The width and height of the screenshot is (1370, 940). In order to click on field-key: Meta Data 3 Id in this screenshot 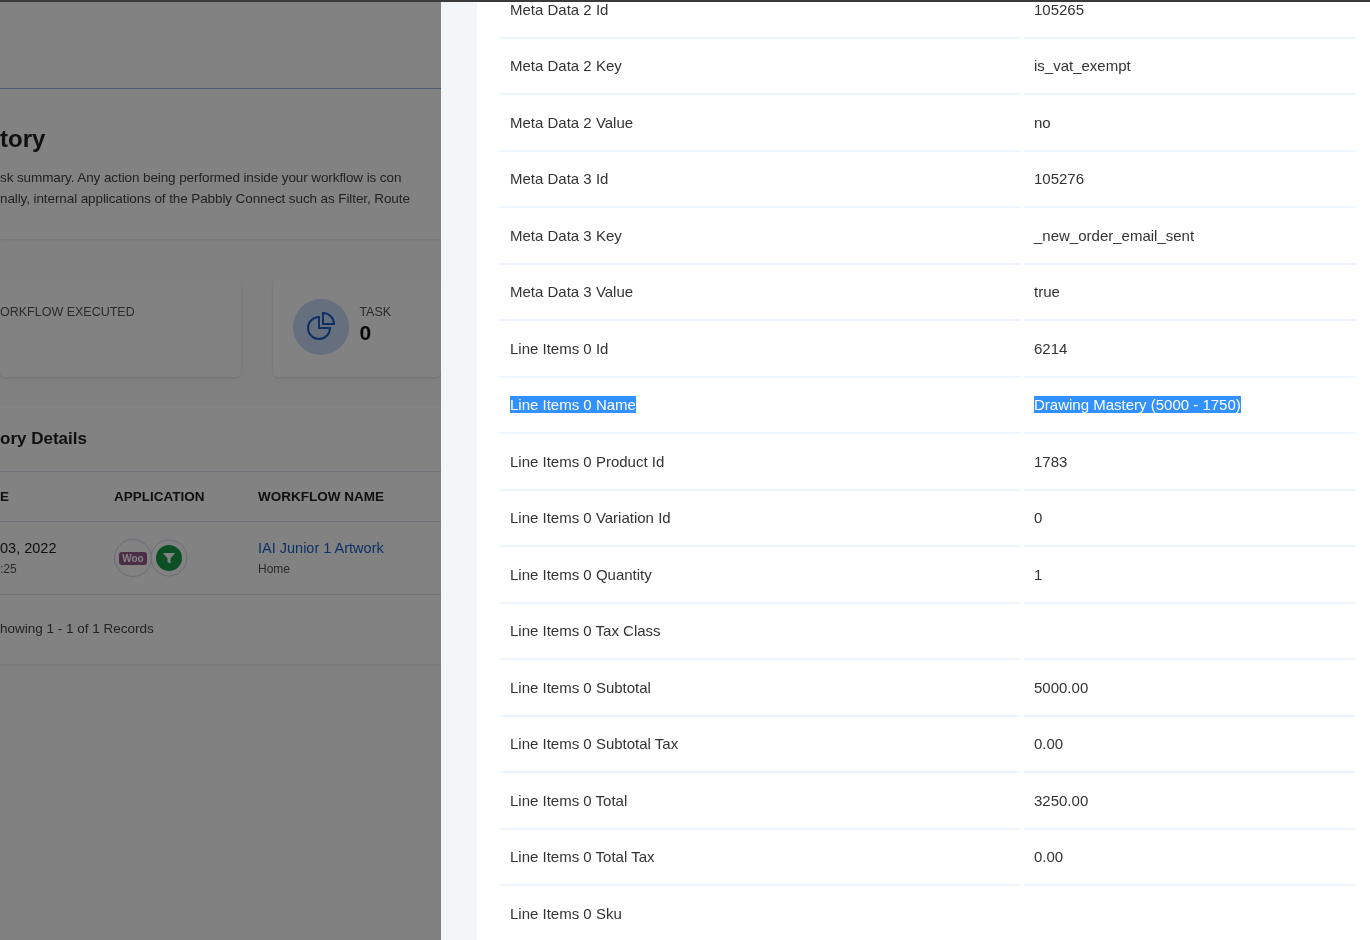, I will do `click(559, 179)`.